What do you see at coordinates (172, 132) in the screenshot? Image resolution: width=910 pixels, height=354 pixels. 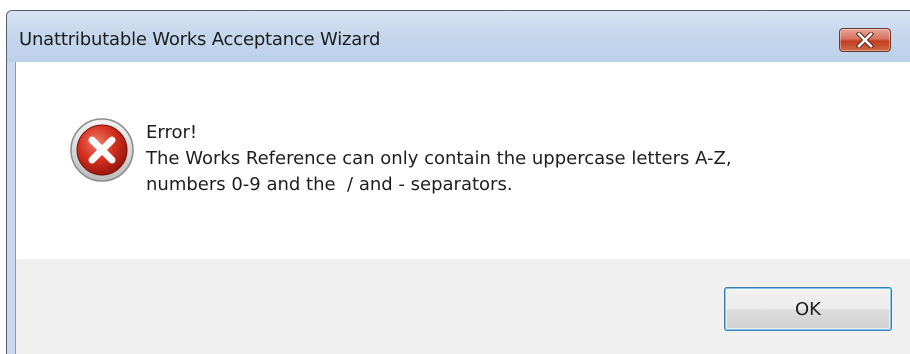 I see `error-heading: Error!` at bounding box center [172, 132].